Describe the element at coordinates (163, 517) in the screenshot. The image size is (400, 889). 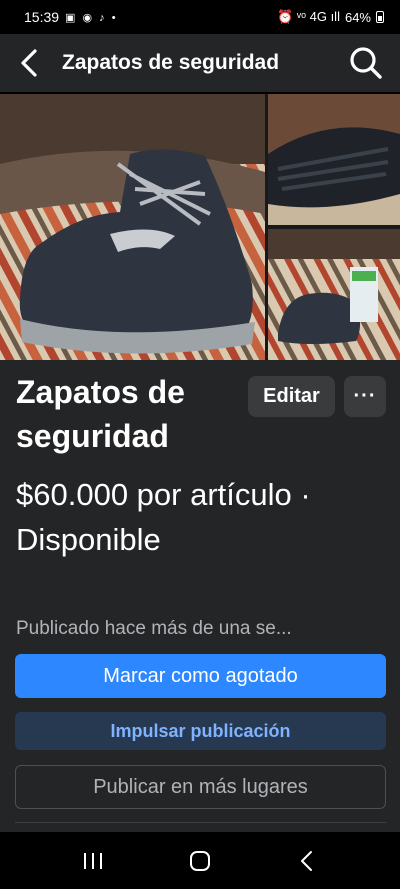
I see `price-availability: $60.000 por artículo · Disponible` at that location.